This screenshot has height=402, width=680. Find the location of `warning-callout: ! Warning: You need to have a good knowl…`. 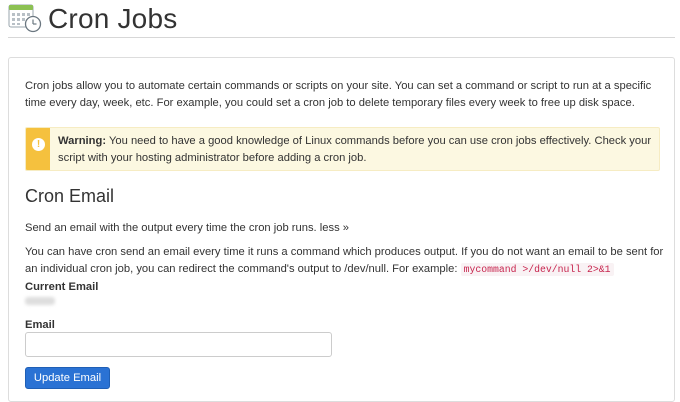

warning-callout: ! Warning: You need to have a good knowl… is located at coordinates (342, 149).